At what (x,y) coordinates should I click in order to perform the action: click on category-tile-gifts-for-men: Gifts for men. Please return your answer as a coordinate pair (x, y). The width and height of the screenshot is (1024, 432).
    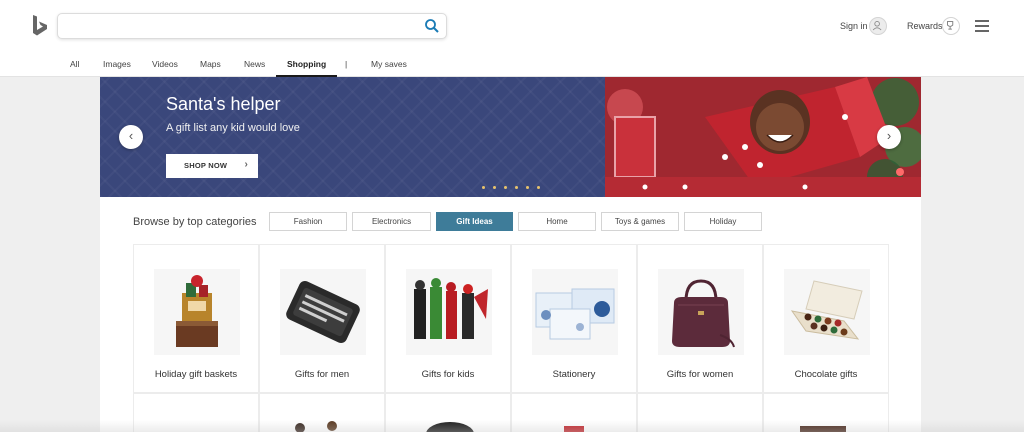
    Looking at the image, I should click on (322, 318).